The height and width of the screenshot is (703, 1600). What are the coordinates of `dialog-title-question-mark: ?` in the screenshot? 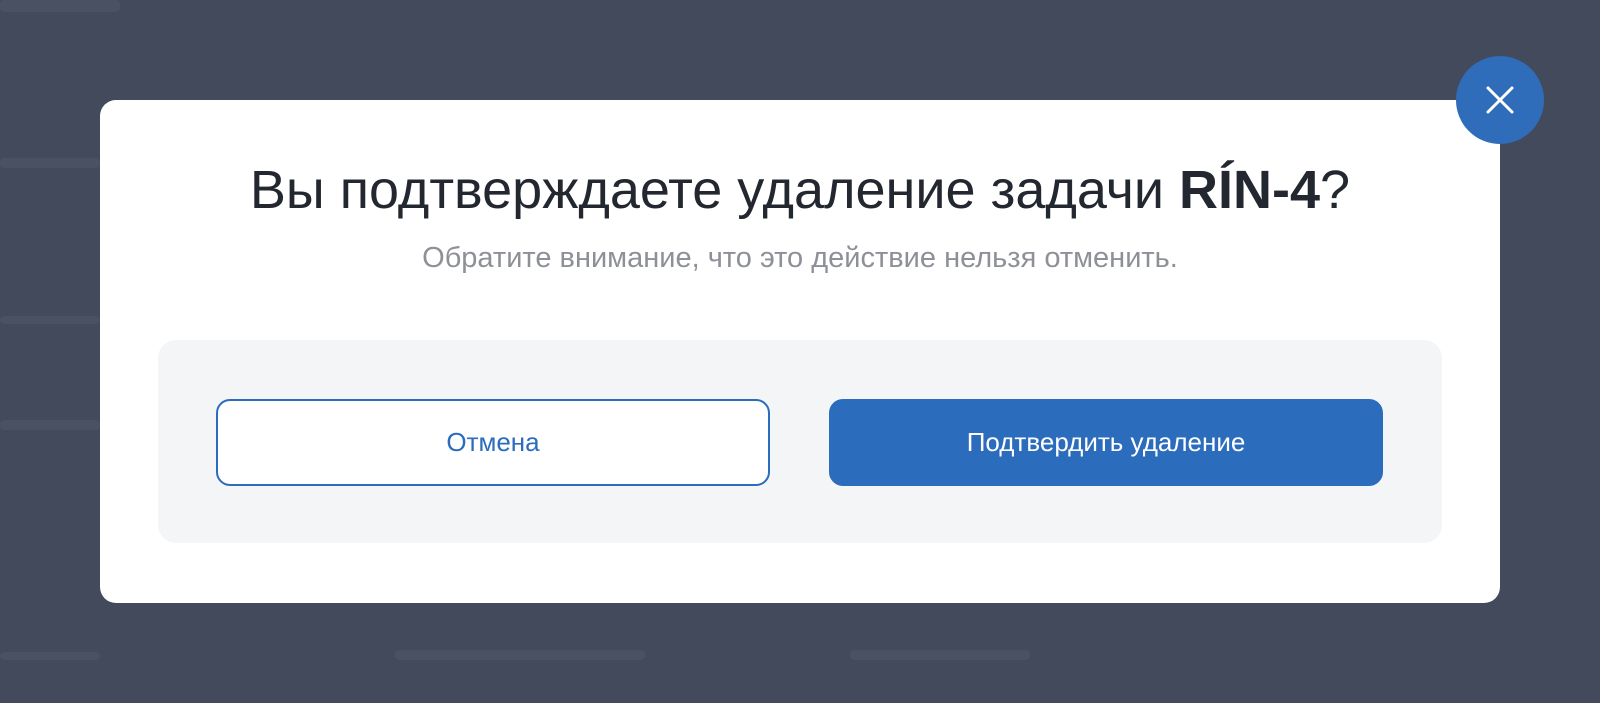 It's located at (1335, 190).